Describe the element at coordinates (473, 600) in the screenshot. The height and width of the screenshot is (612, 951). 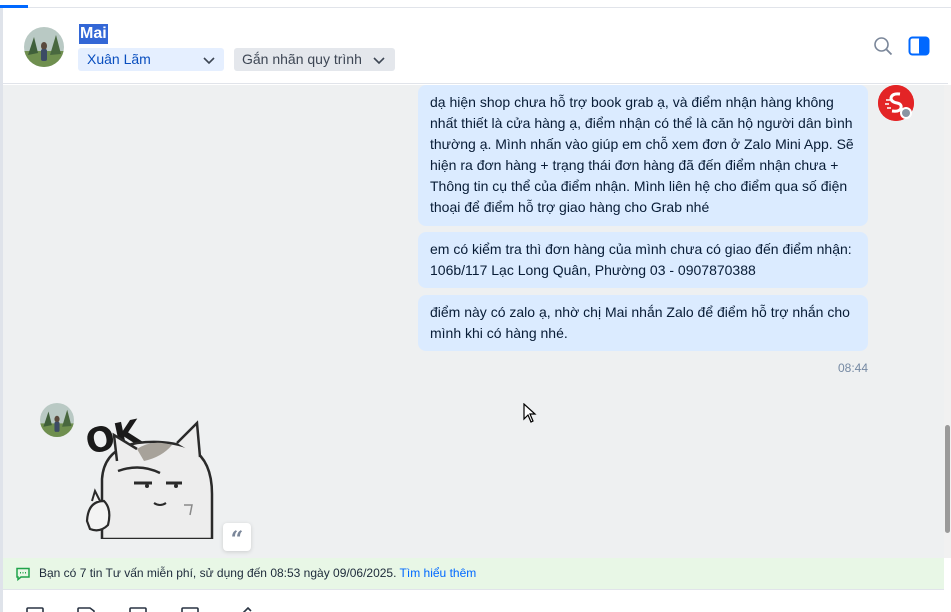
I see `composer-toolbar` at that location.